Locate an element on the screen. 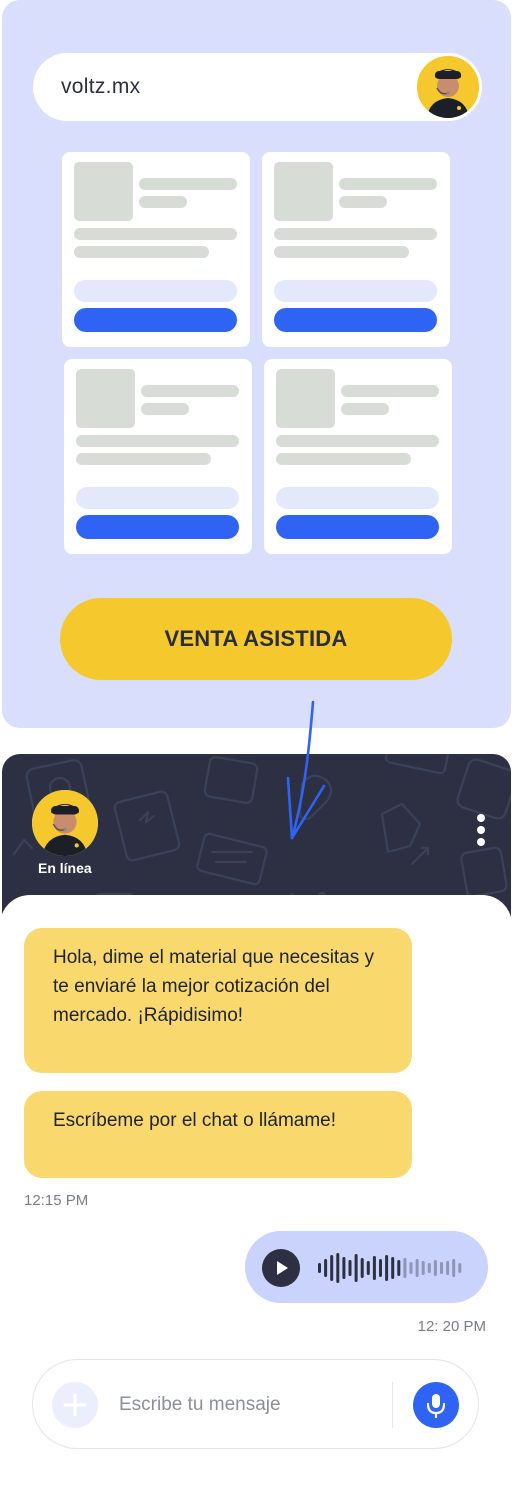 This screenshot has height=1485, width=512. microphone-button is located at coordinates (436, 1405).